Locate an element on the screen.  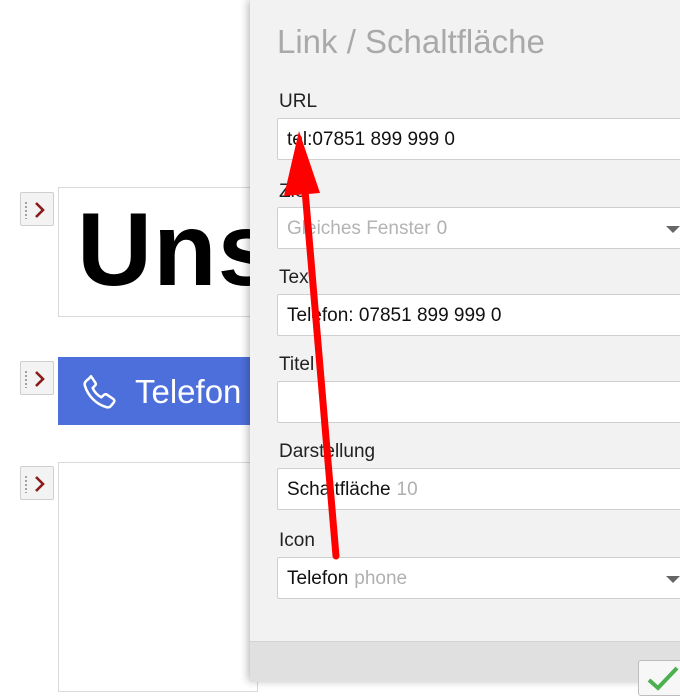
darstellung-label: Darstellung is located at coordinates (327, 451).